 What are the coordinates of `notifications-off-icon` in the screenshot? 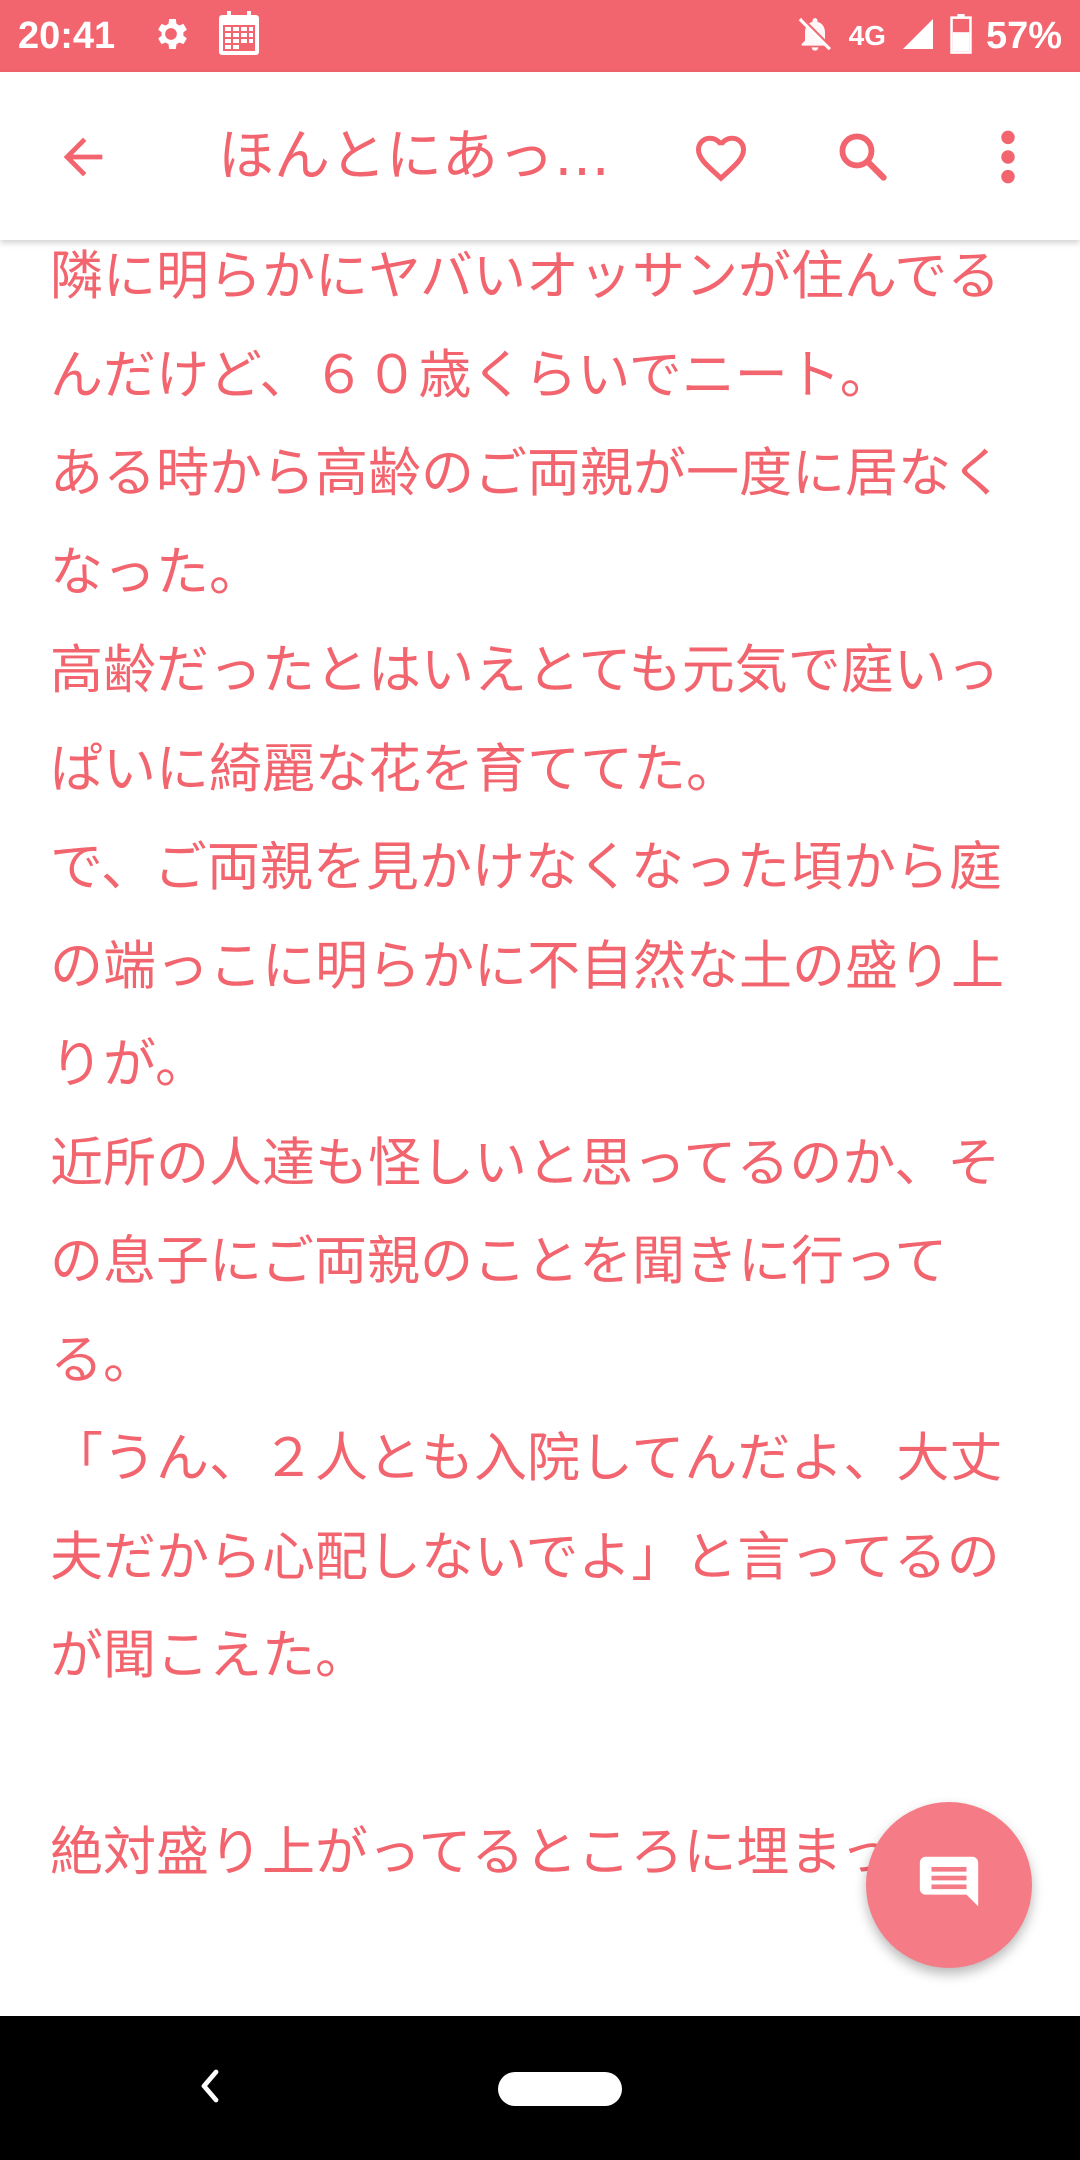 It's located at (815, 36).